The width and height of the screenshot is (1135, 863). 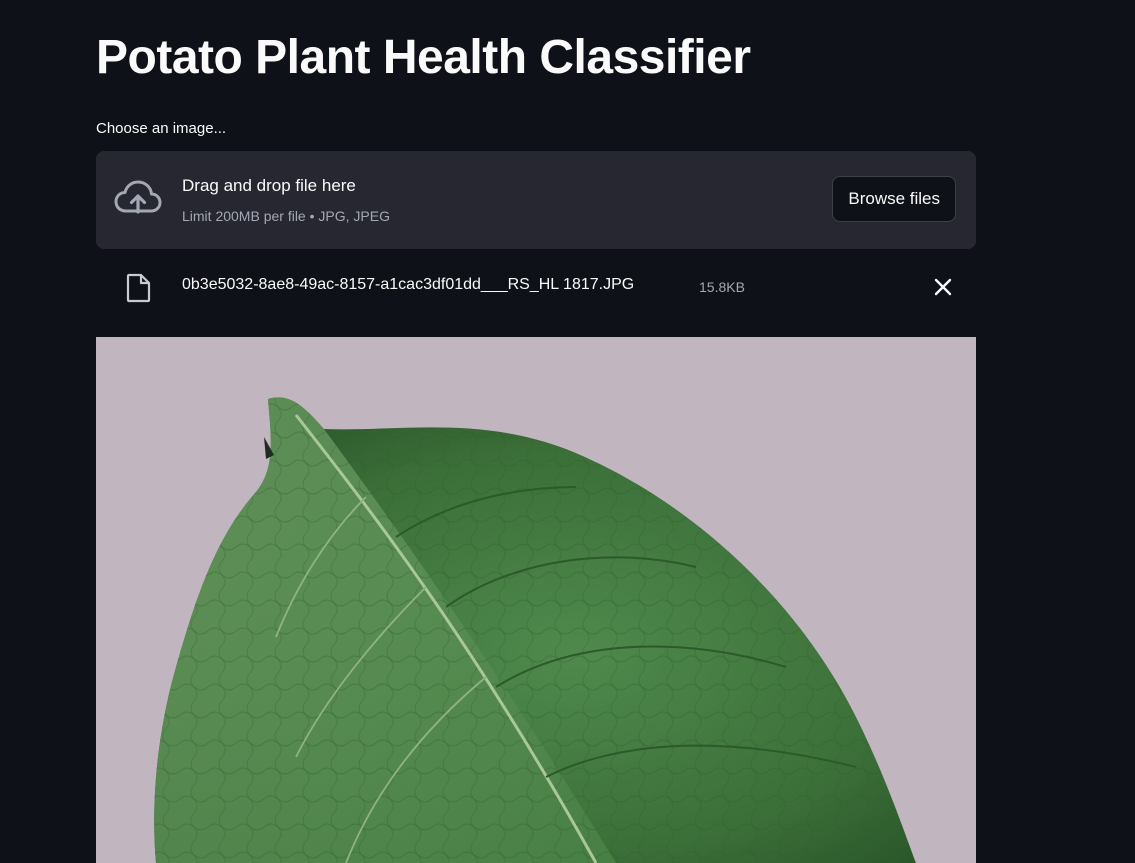 What do you see at coordinates (138, 197) in the screenshot?
I see `cloud-upload-icon` at bounding box center [138, 197].